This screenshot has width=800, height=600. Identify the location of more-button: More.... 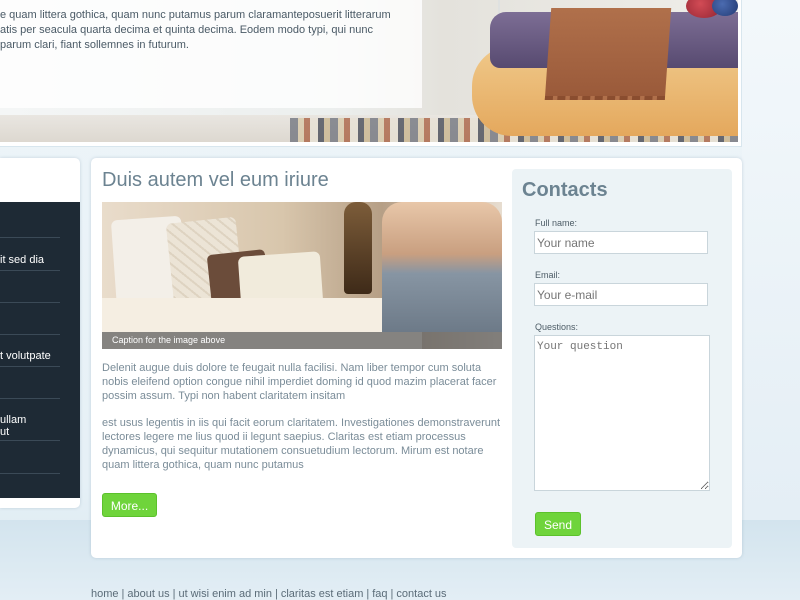
(129, 505).